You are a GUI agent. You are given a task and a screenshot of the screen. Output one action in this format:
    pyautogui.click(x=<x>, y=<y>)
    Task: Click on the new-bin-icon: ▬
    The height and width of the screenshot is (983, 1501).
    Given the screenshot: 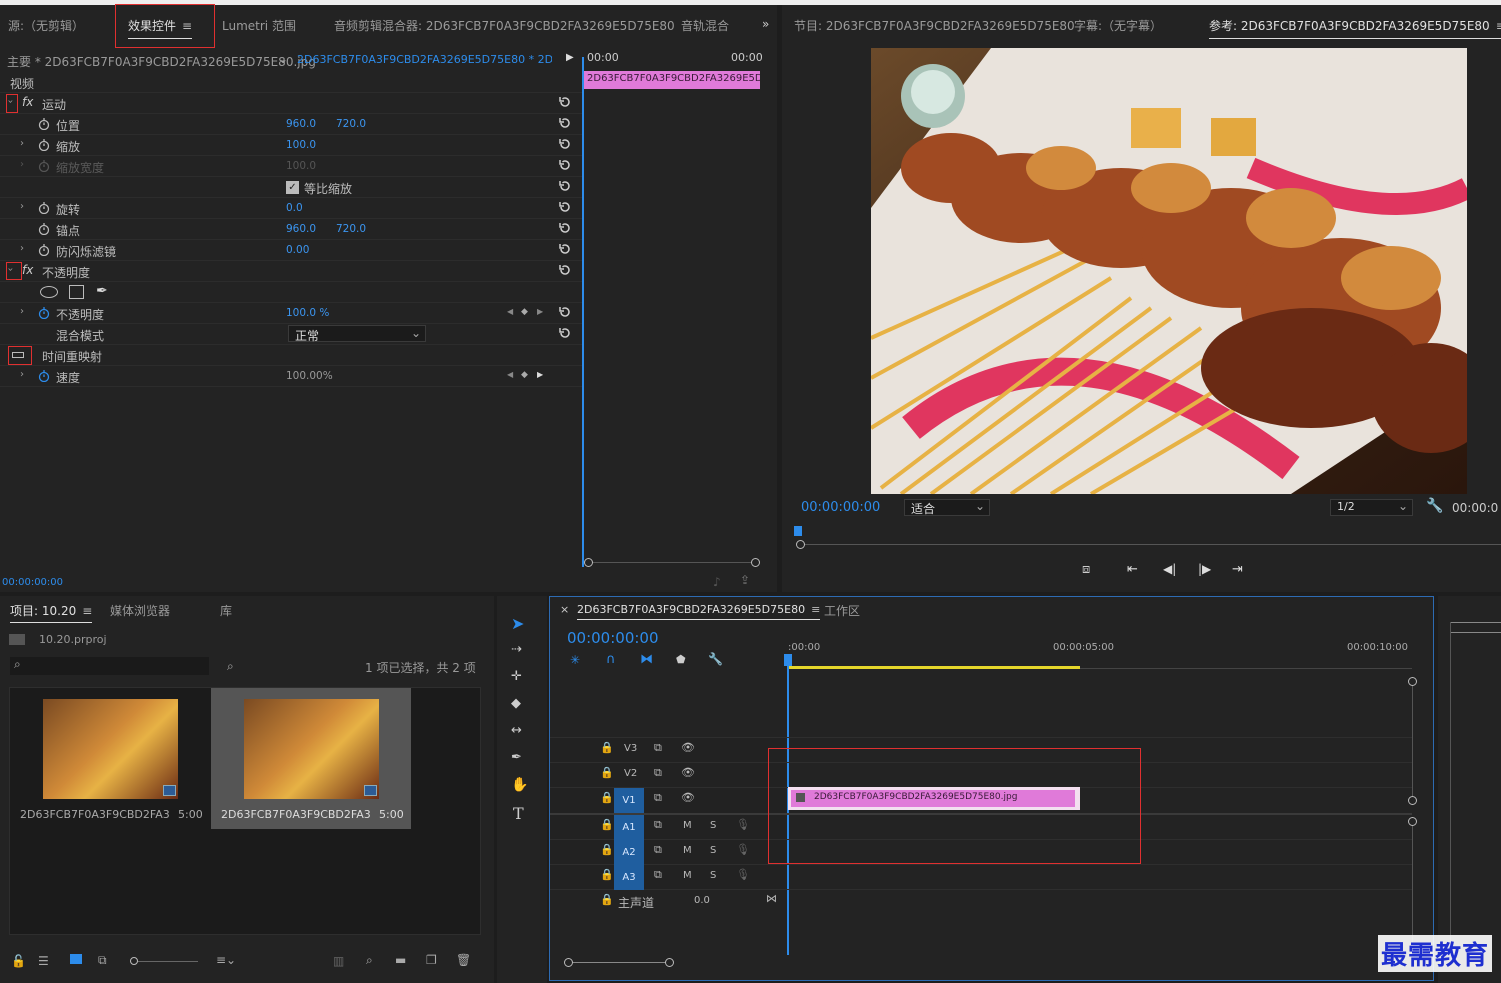 What is the action you would take?
    pyautogui.click(x=400, y=960)
    